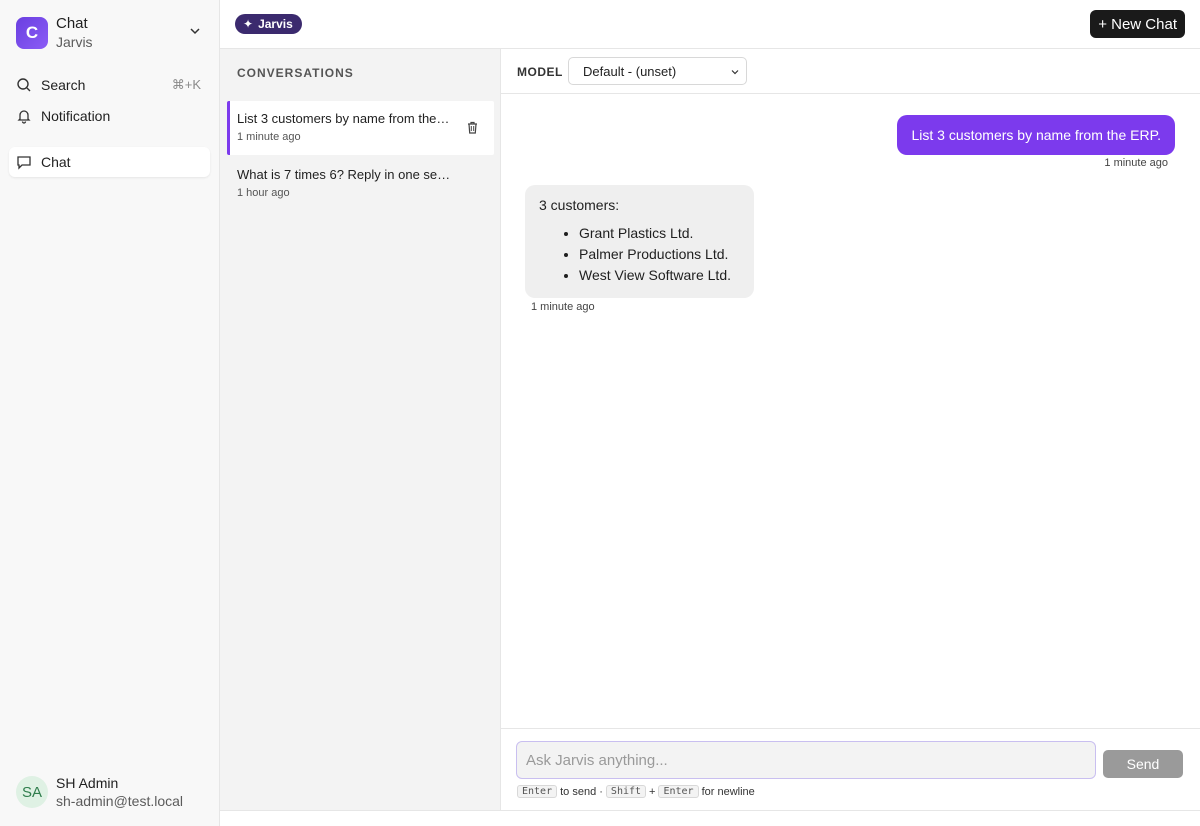  What do you see at coordinates (728, 791) in the screenshot?
I see `hint-text-newline: for newline` at bounding box center [728, 791].